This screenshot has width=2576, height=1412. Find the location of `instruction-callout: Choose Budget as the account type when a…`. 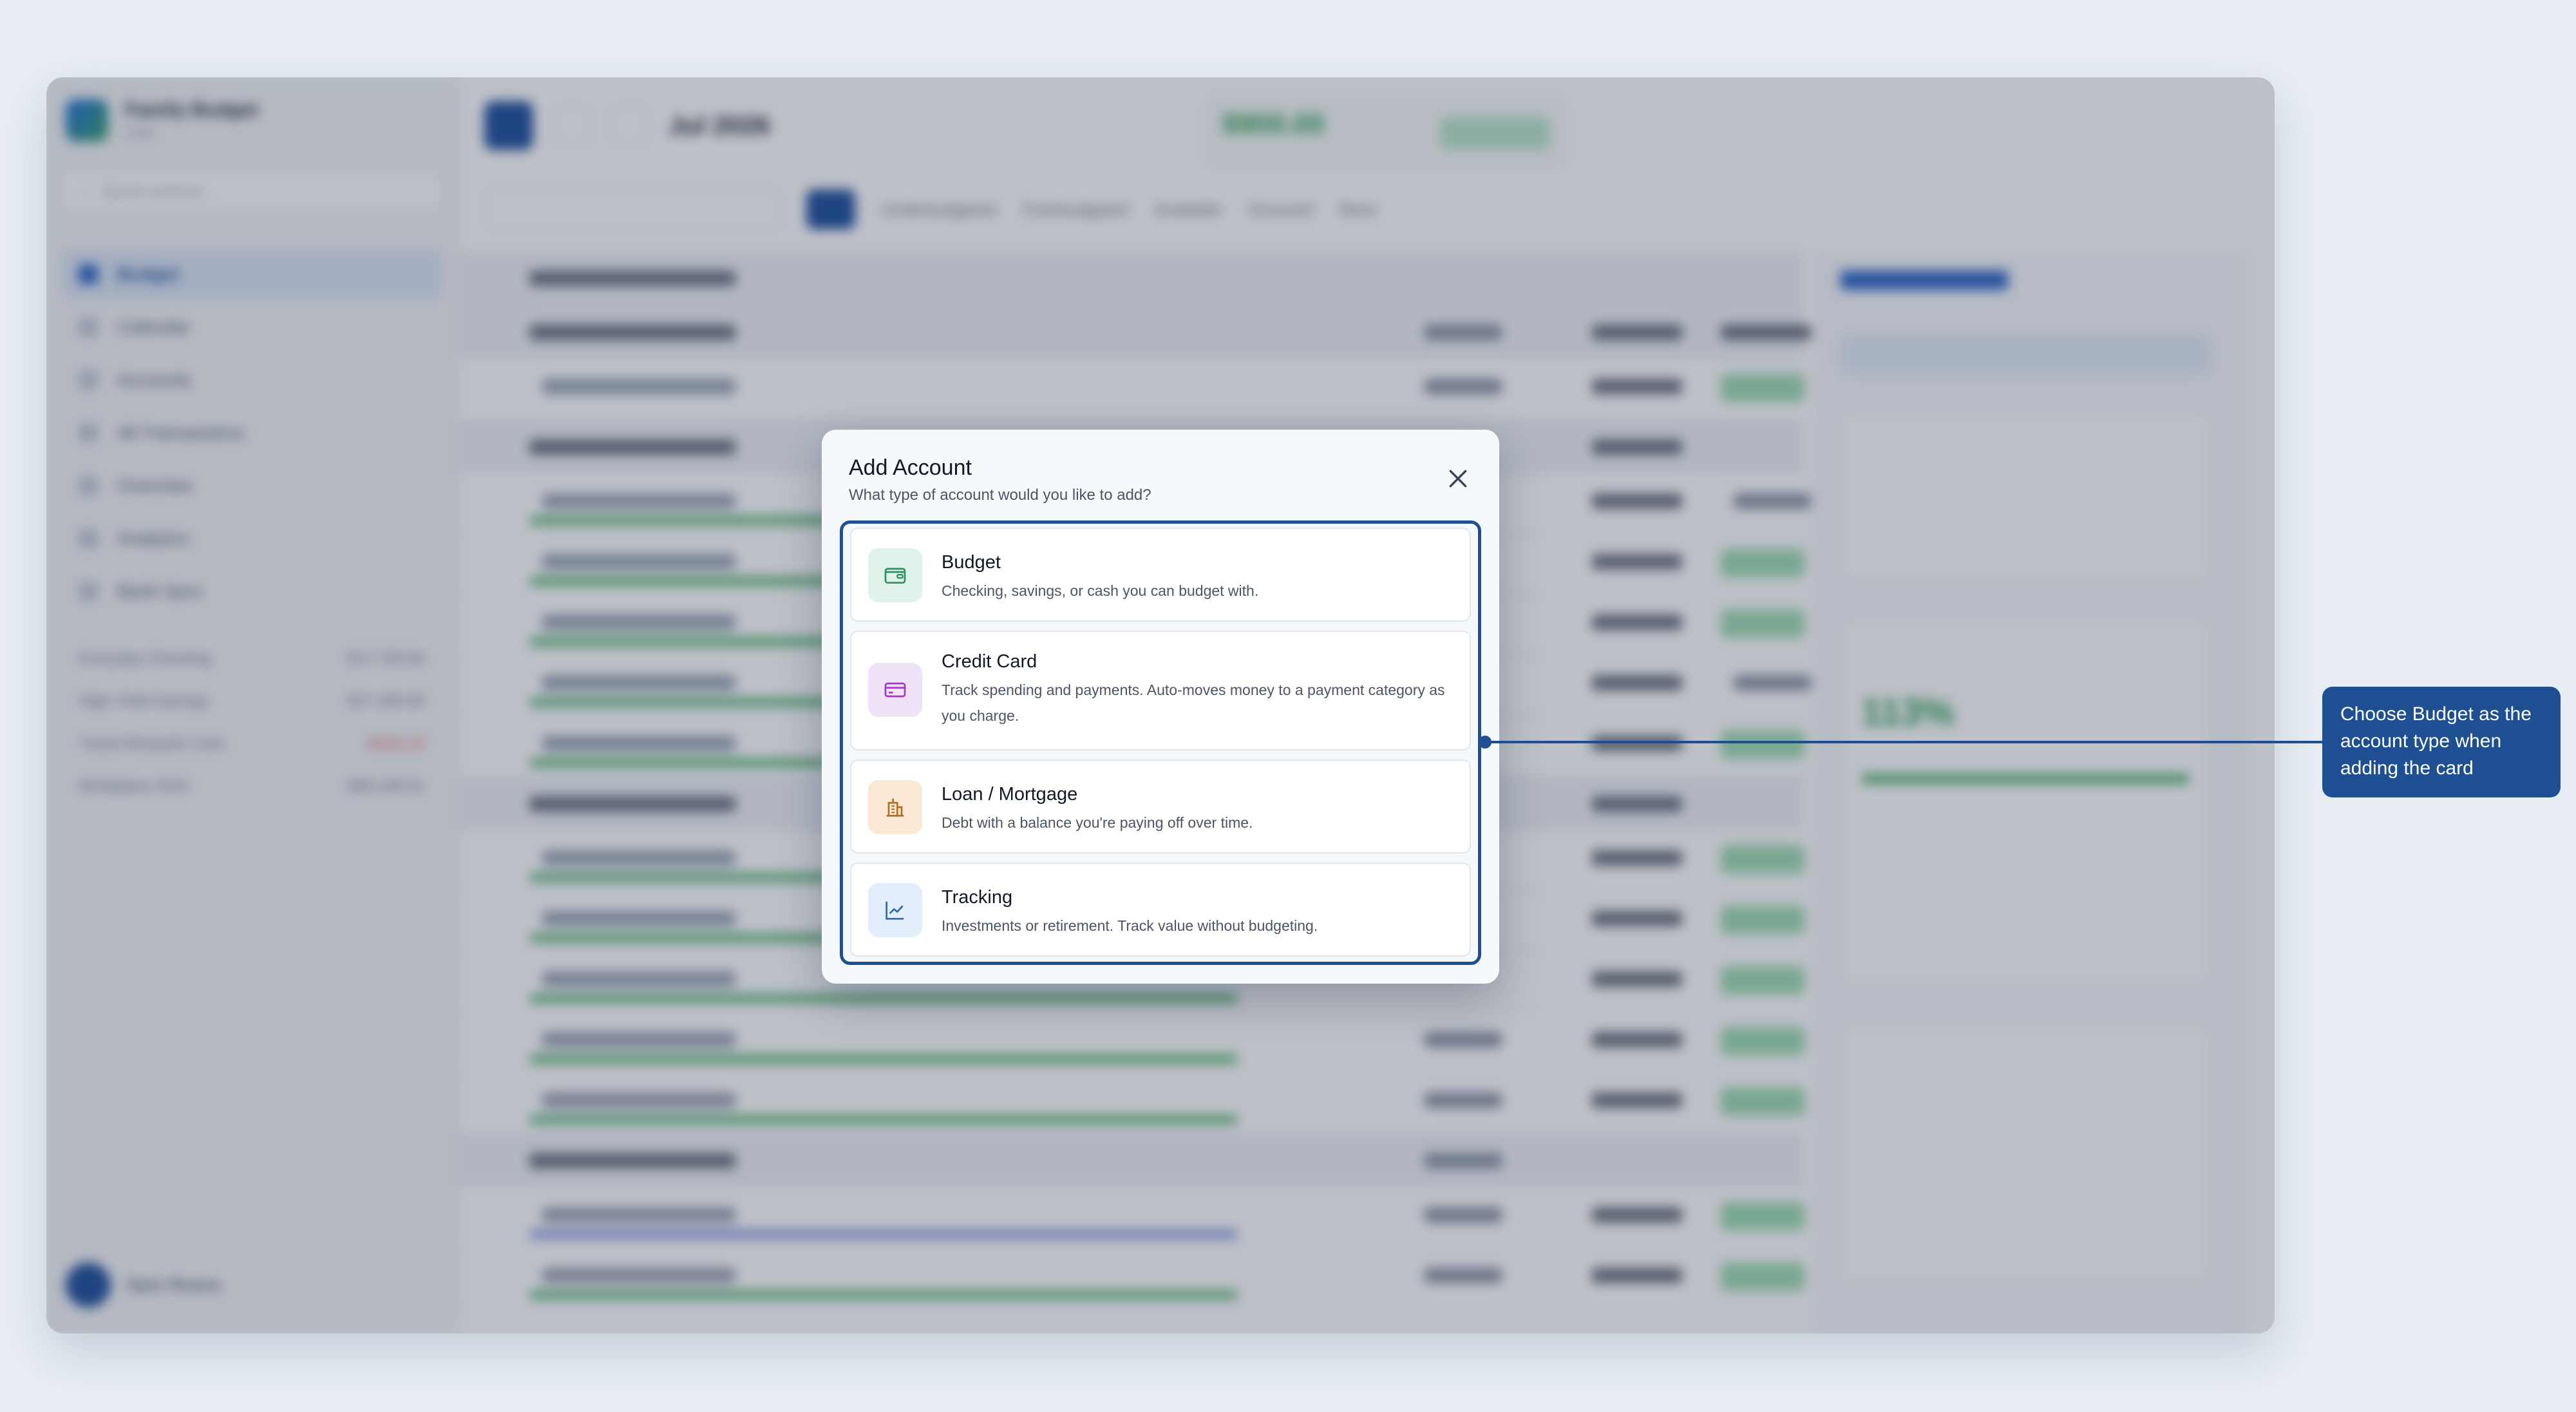

instruction-callout: Choose Budget as the account type when a… is located at coordinates (2441, 742).